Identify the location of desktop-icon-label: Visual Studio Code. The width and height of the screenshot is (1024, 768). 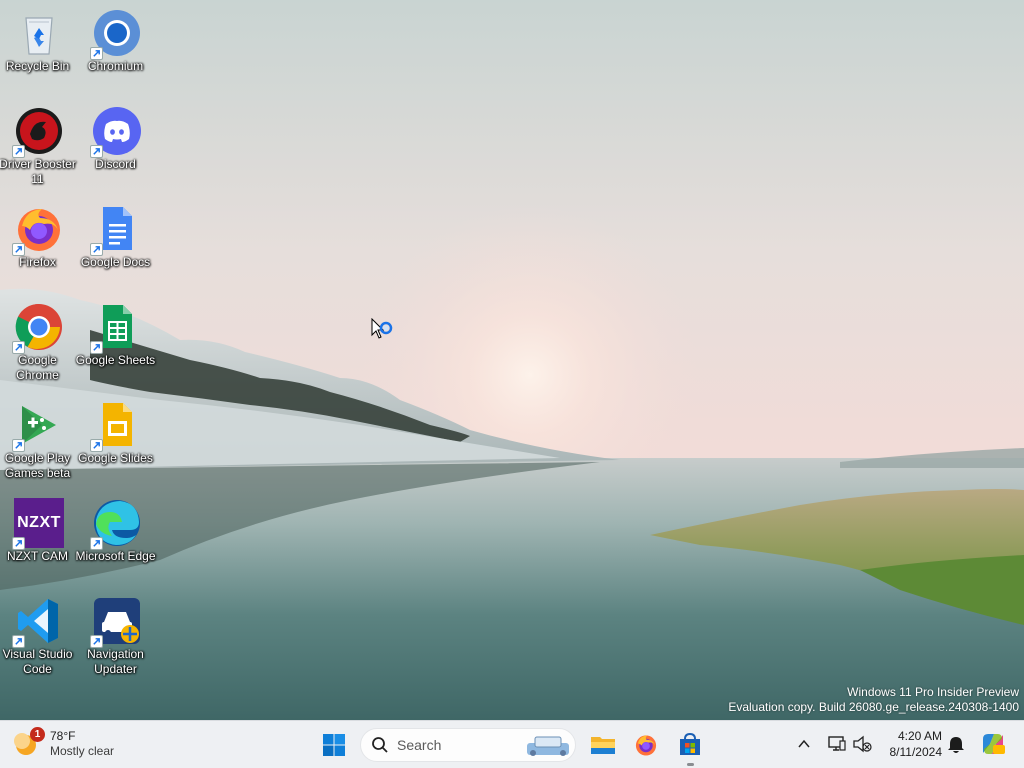
(37, 661).